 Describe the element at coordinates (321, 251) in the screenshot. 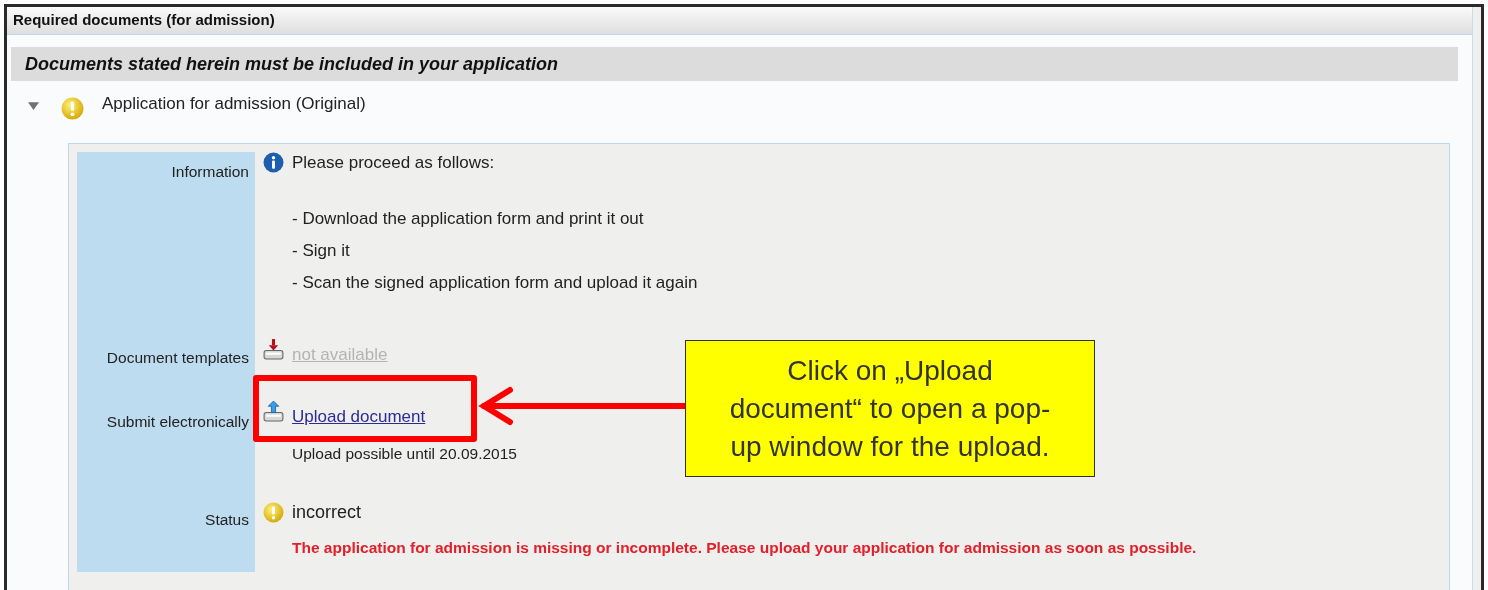

I see `instruction-line: - Sign it` at that location.